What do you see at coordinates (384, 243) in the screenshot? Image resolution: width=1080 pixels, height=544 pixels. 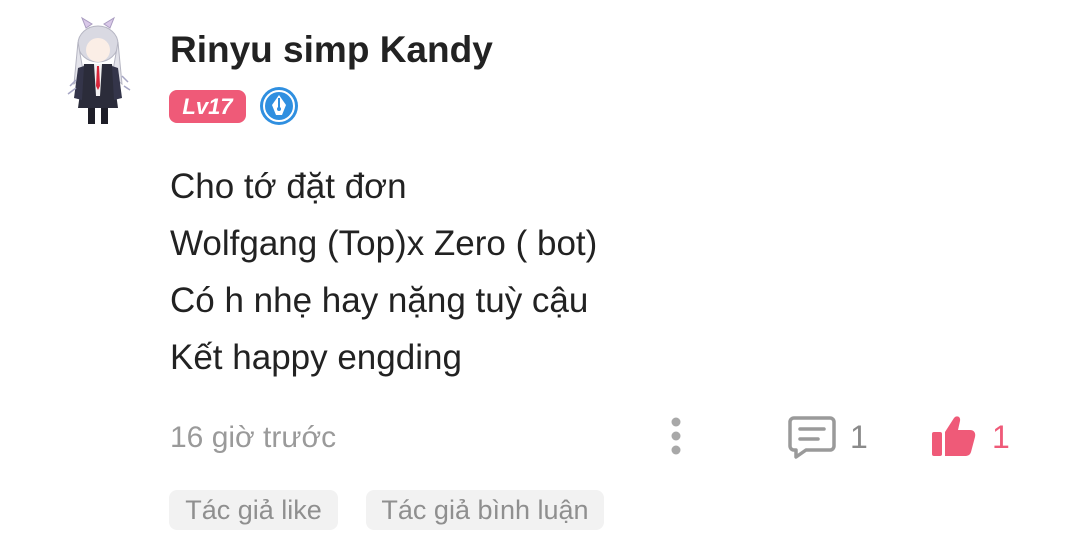 I see `comment-line: Wolfgang (Top)x Zero ( bot)` at bounding box center [384, 243].